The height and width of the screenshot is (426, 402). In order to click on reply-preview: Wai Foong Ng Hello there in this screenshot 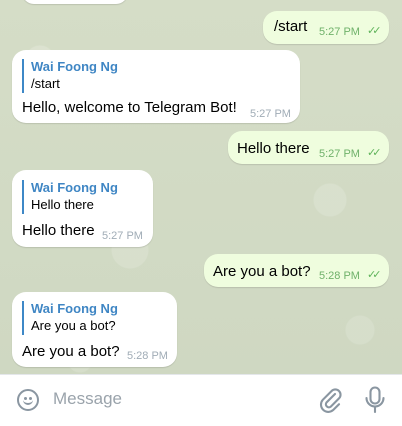, I will do `click(70, 197)`.